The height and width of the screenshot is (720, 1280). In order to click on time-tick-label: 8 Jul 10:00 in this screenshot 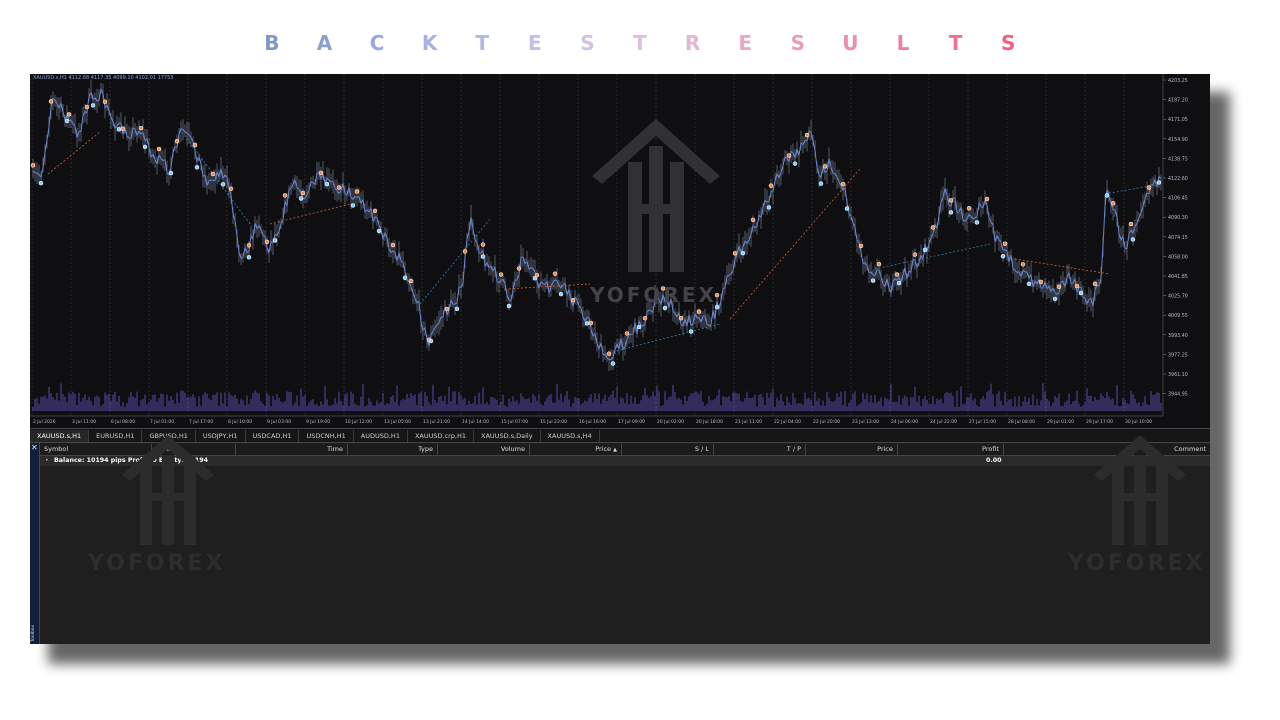, I will do `click(240, 422)`.